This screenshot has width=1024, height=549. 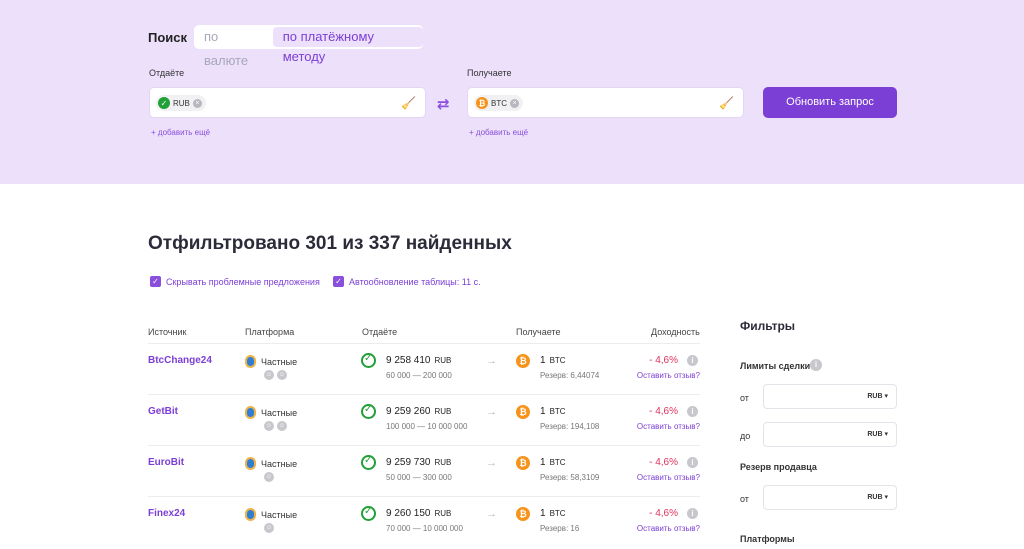 What do you see at coordinates (498, 132) in the screenshot?
I see `get-add-more-link: + добавить ещё` at bounding box center [498, 132].